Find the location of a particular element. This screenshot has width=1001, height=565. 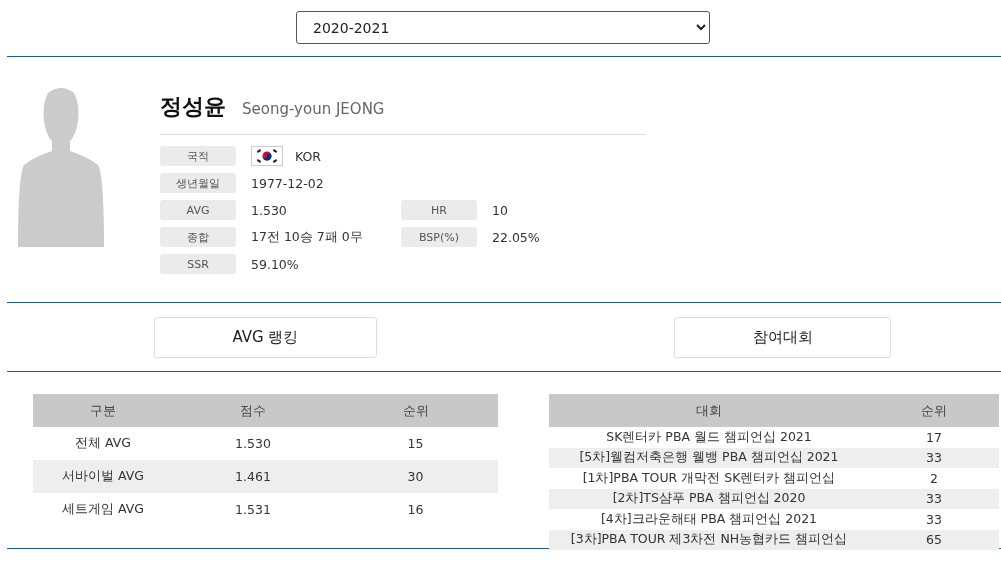

player-name: 정성윤 is located at coordinates (193, 107).